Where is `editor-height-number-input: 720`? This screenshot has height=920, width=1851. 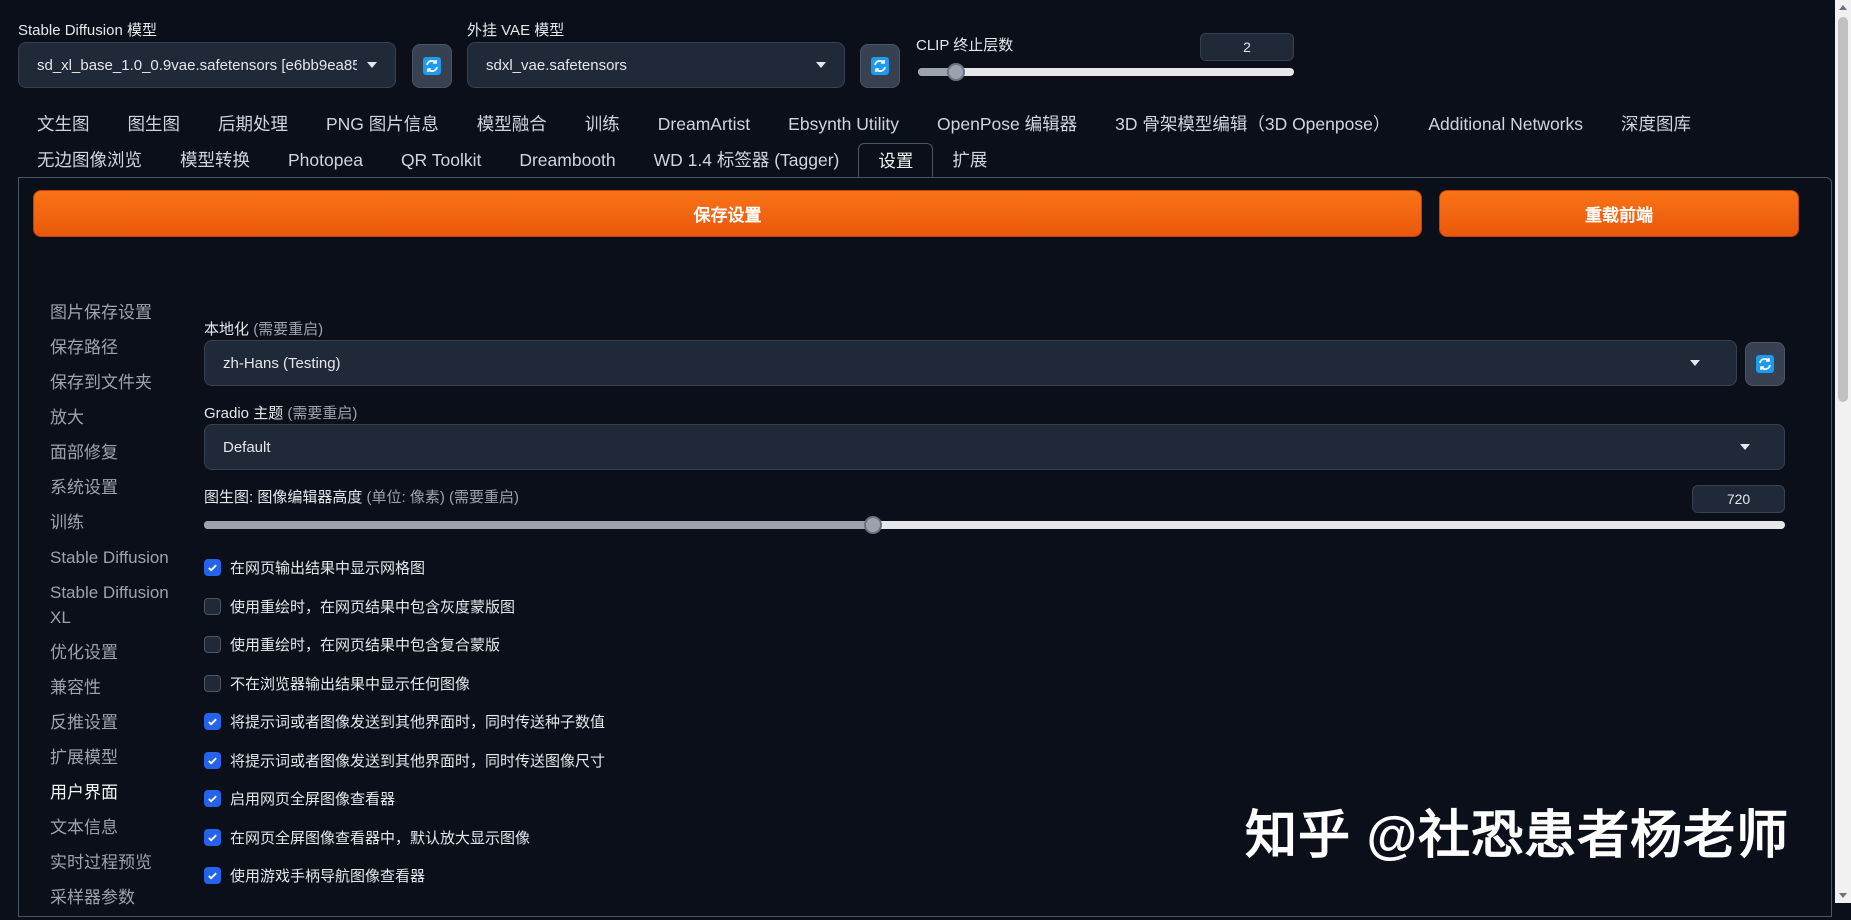
editor-height-number-input: 720 is located at coordinates (1738, 499).